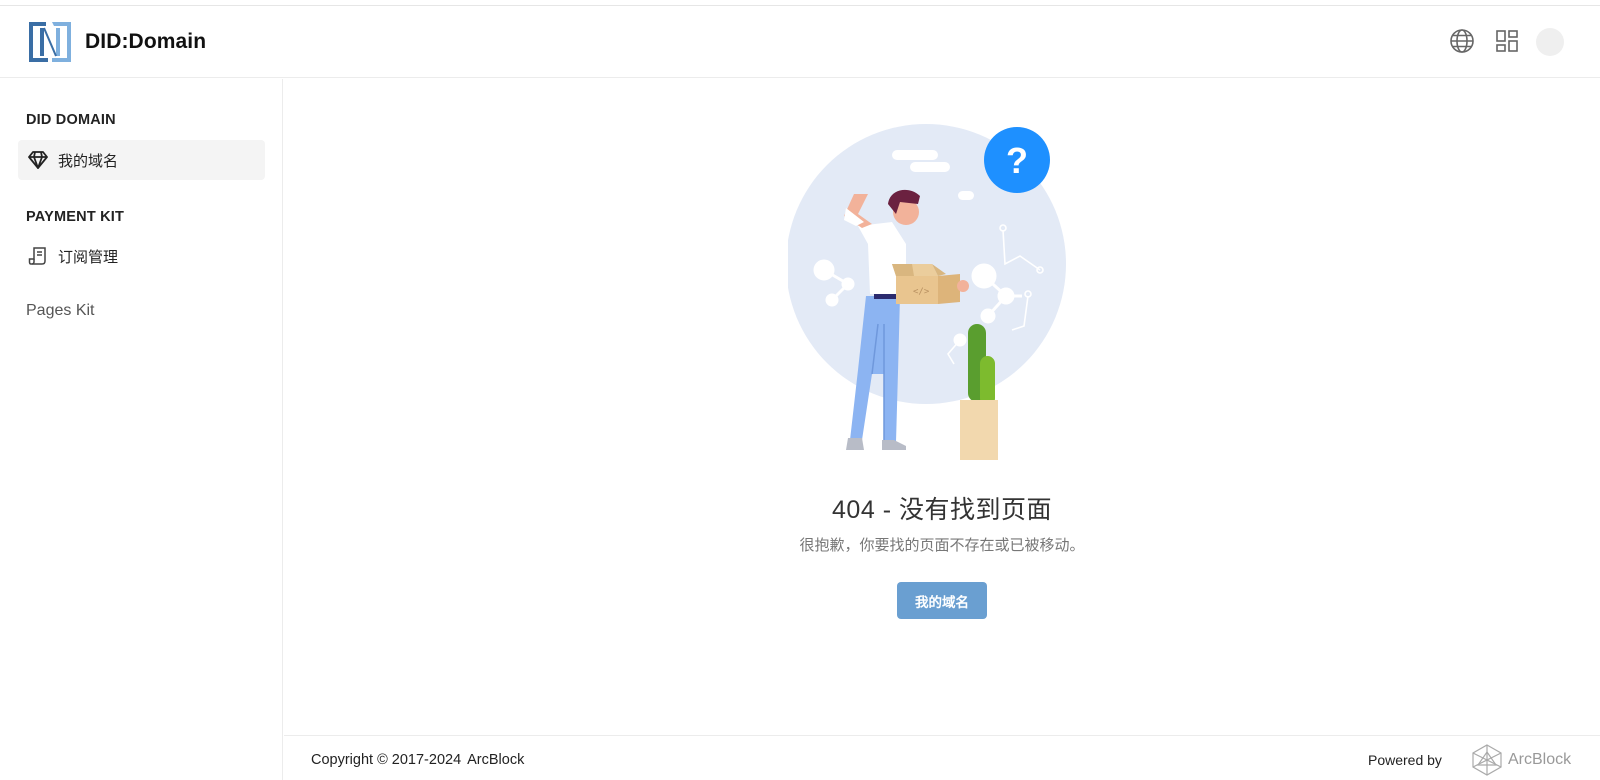 The width and height of the screenshot is (1600, 780). What do you see at coordinates (1462, 41) in the screenshot?
I see `globe-icon` at bounding box center [1462, 41].